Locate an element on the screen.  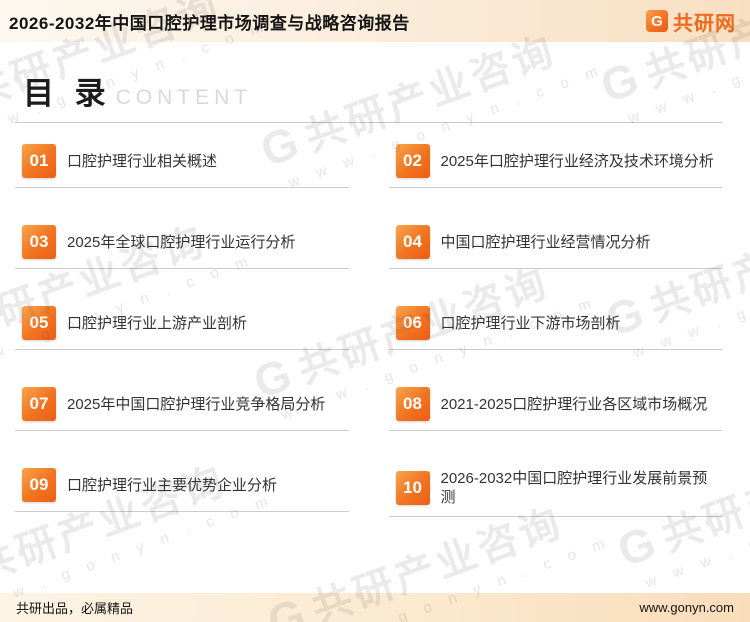
footer-bar: 共研出品，必属精品 www.gonyn.com is located at coordinates (375, 607).